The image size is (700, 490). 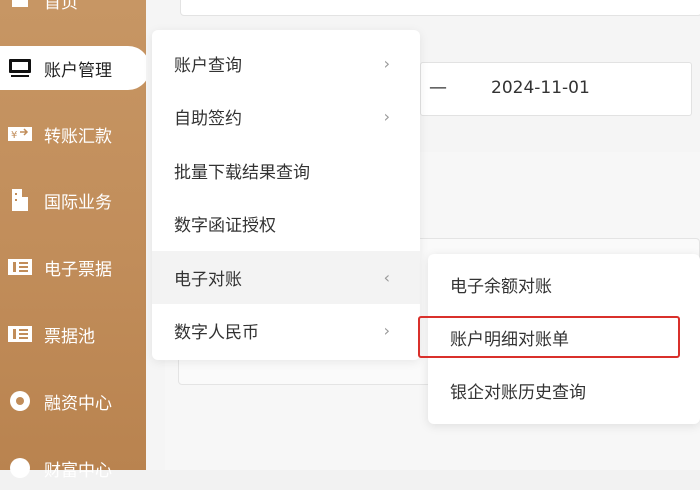 What do you see at coordinates (286, 277) in the screenshot?
I see `menu-item-e-reconciliation: 电子对账 ‹` at bounding box center [286, 277].